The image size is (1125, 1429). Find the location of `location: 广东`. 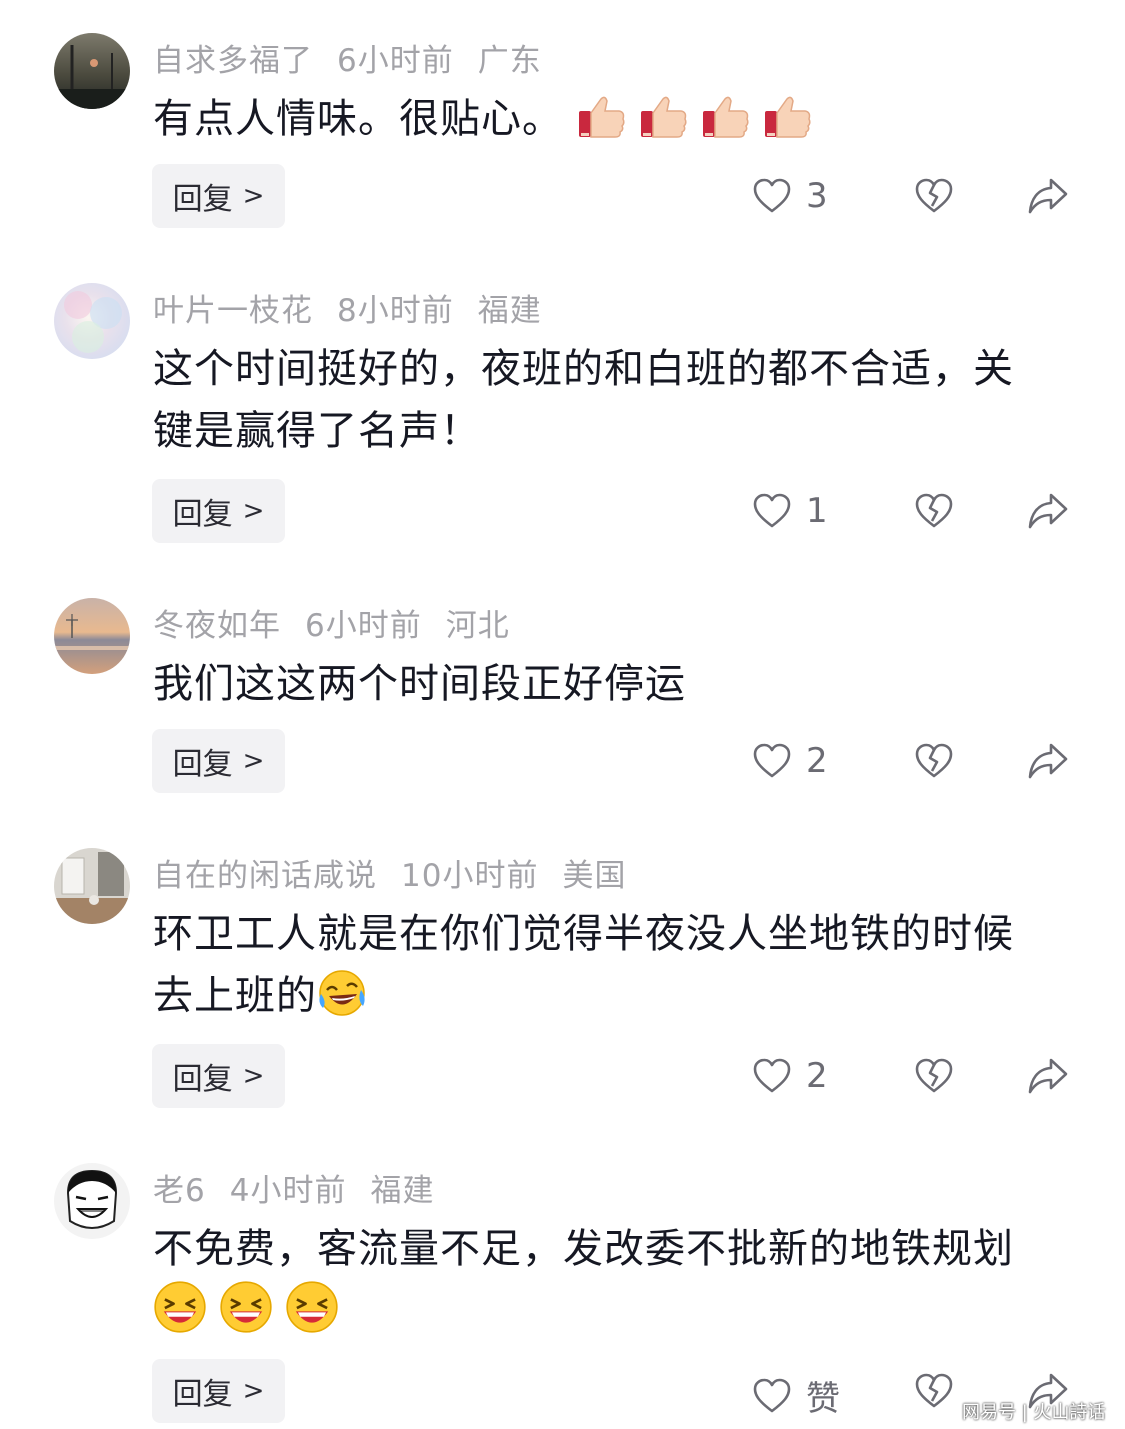

location: 广东 is located at coordinates (509, 61).